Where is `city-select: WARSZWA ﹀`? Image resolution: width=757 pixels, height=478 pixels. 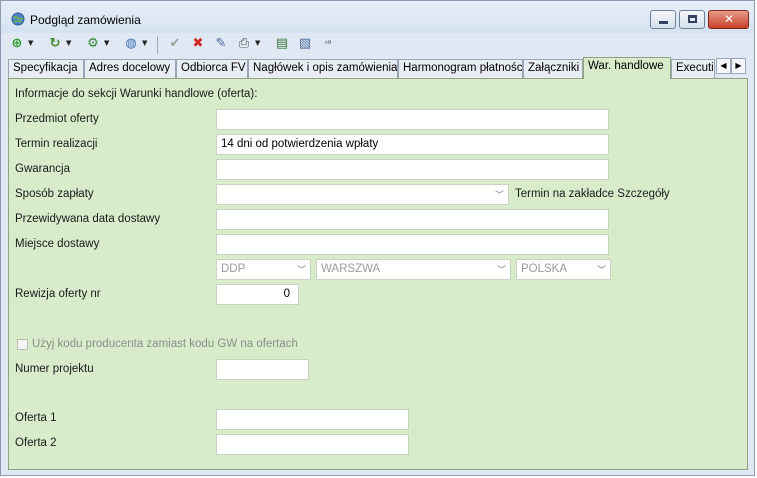 city-select: WARSZWA ﹀ is located at coordinates (413, 269).